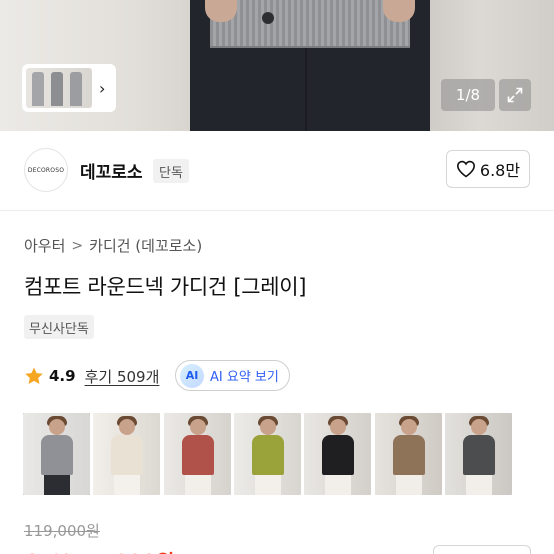  I want to click on brand-exclusive-badge: 단독, so click(171, 171).